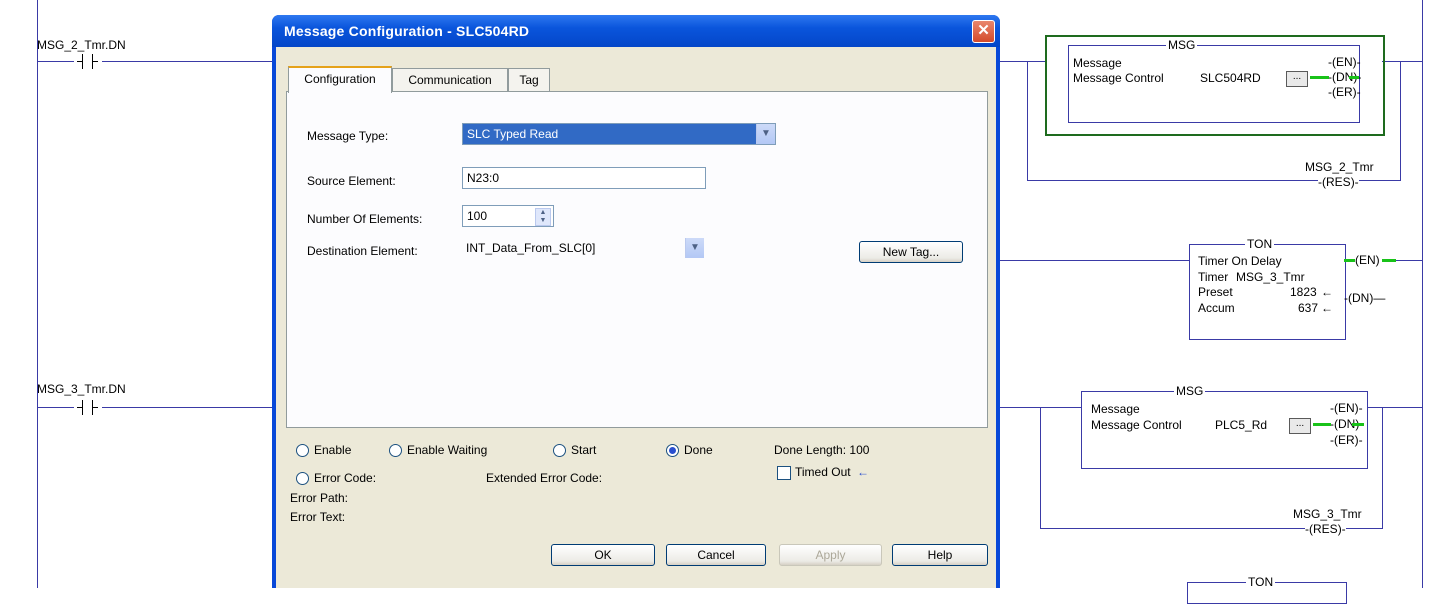 This screenshot has width=1430, height=604. What do you see at coordinates (1308, 308) in the screenshot?
I see `ton1-accum-value: 637` at bounding box center [1308, 308].